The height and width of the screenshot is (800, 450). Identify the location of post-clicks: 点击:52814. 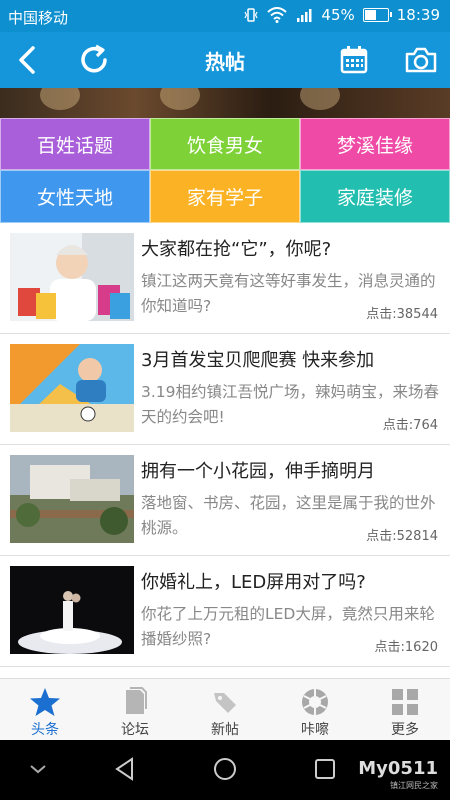
(402, 536).